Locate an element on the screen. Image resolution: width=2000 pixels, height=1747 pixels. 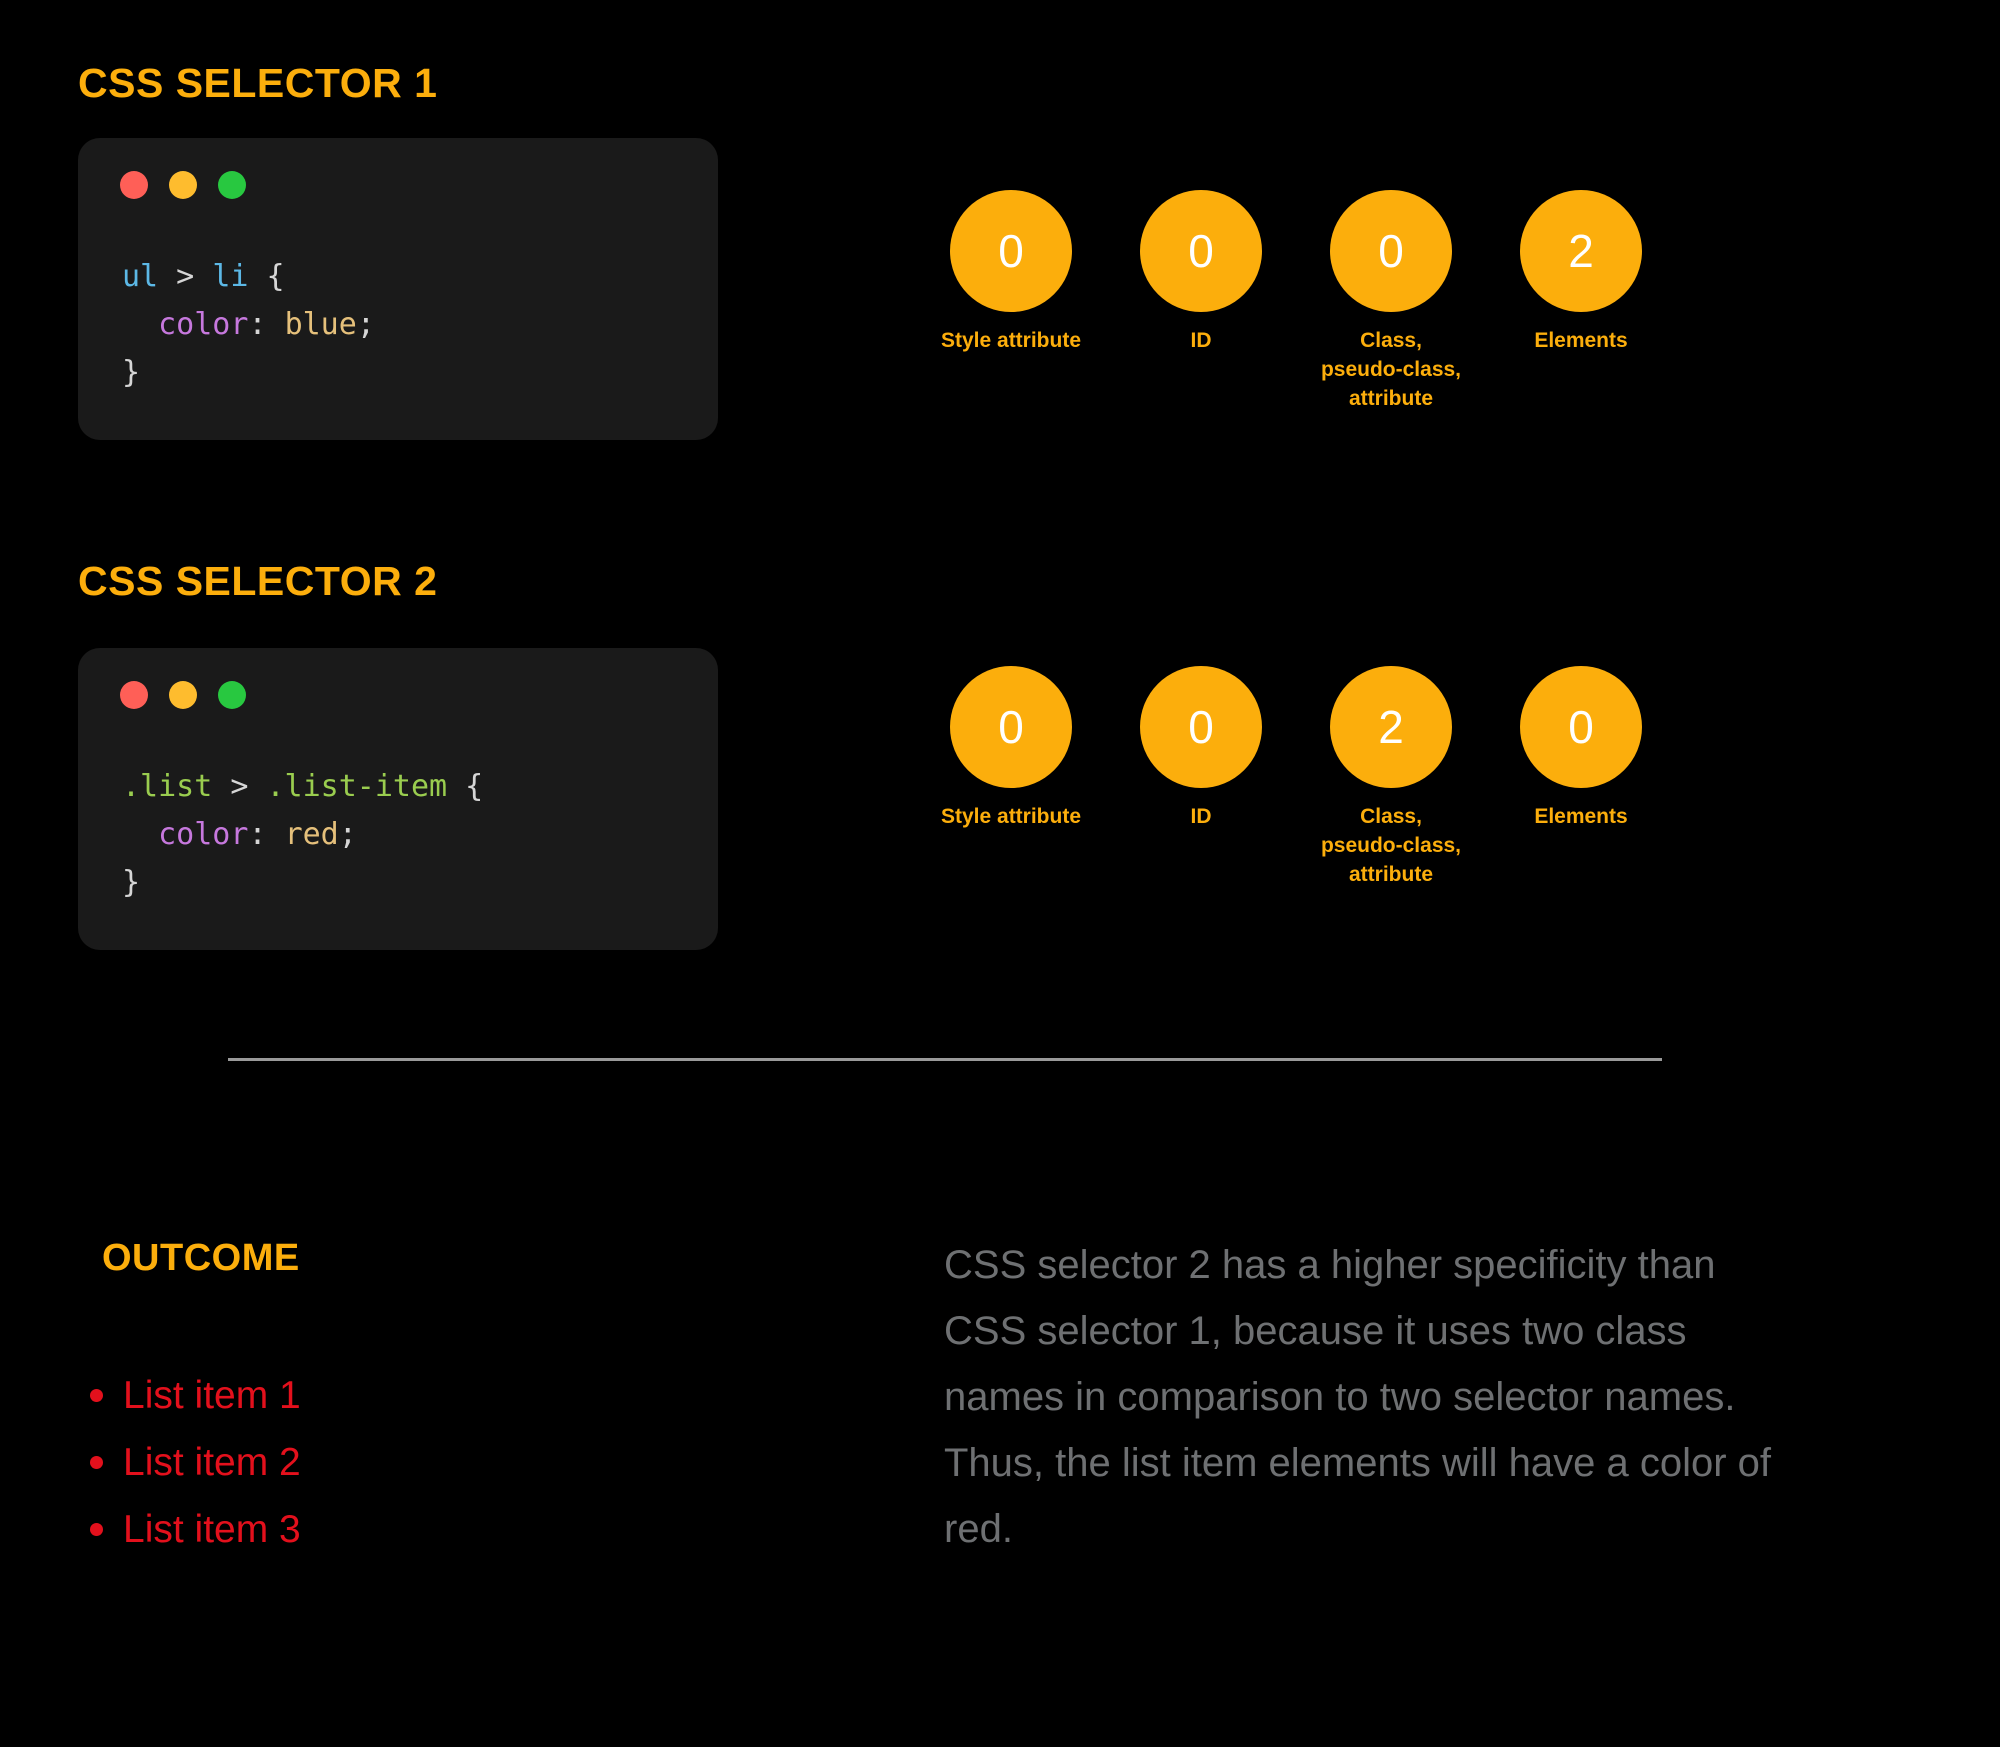
code-block-2: .list > .list-item { color: red;} is located at coordinates (302, 835).